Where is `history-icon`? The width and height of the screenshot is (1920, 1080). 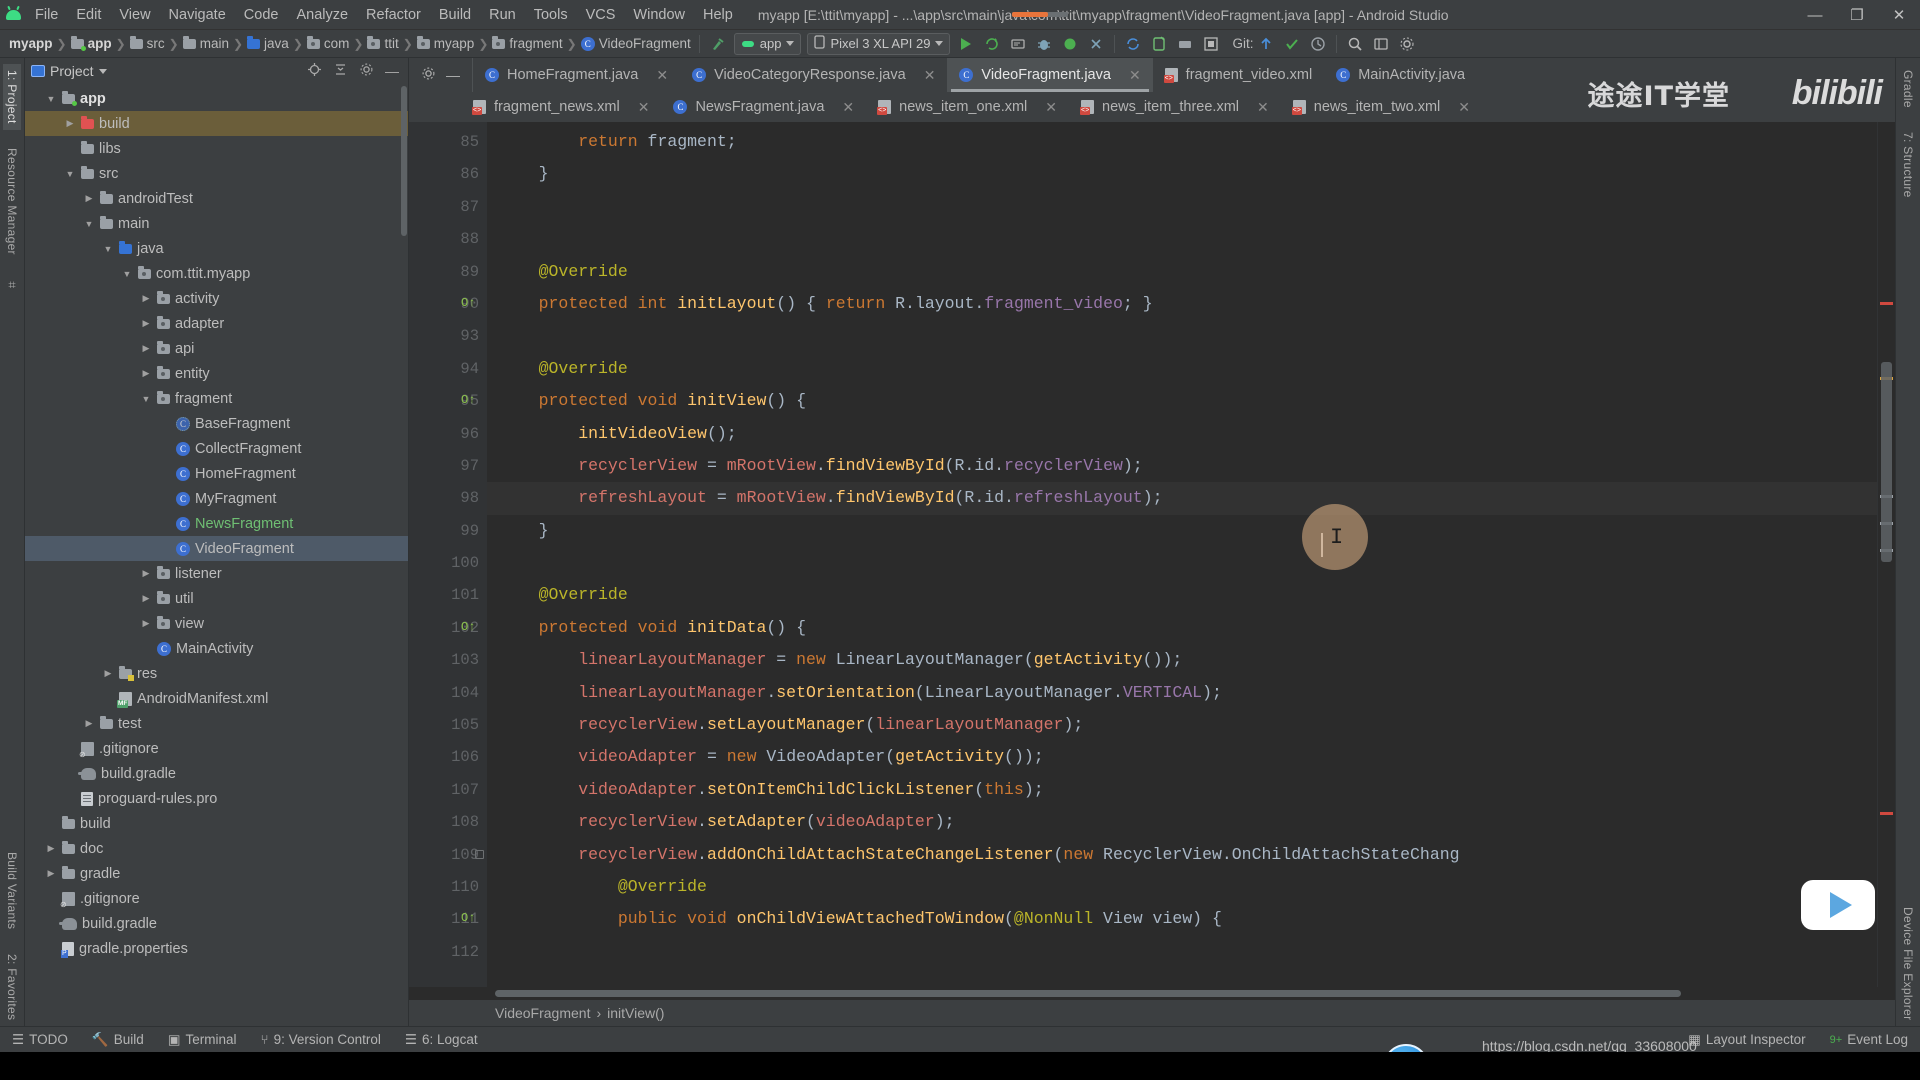
history-icon is located at coordinates (1318, 44).